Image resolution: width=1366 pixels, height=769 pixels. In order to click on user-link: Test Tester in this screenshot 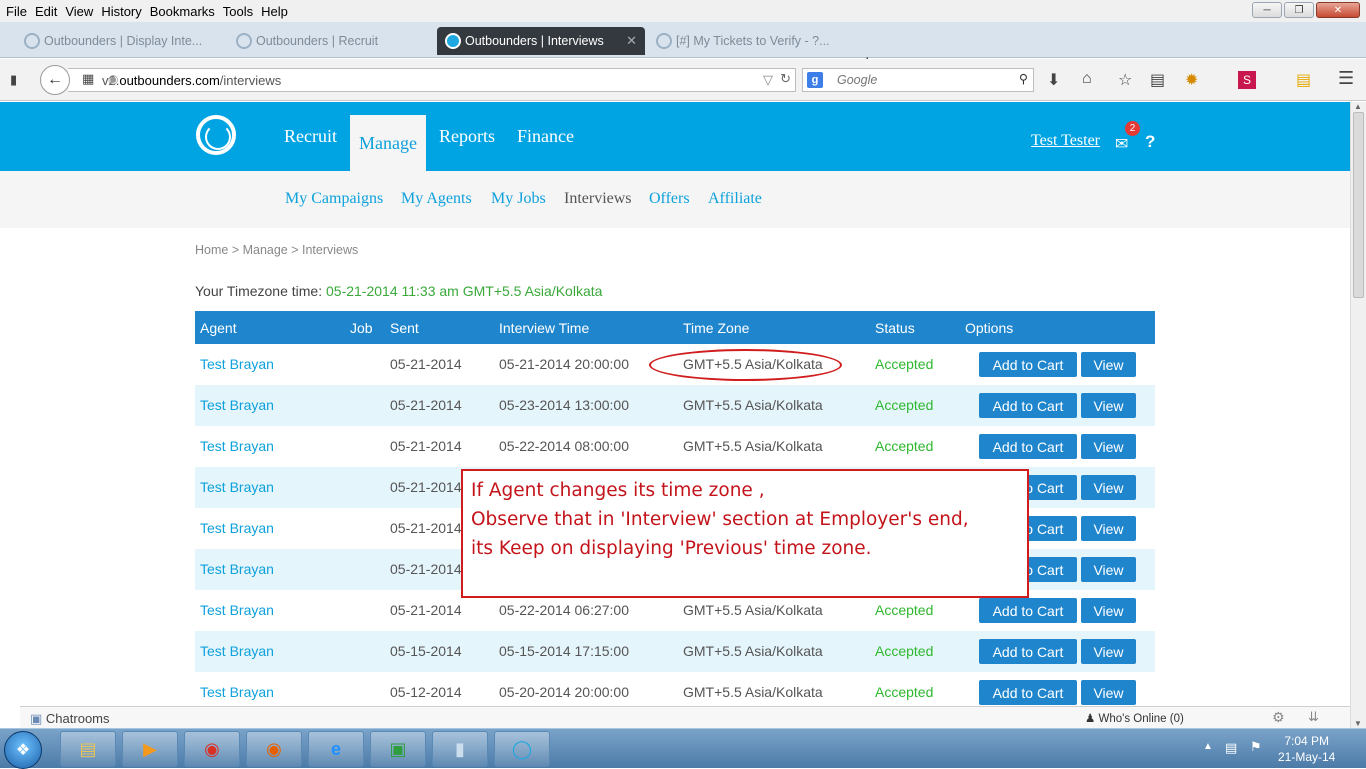, I will do `click(1065, 141)`.